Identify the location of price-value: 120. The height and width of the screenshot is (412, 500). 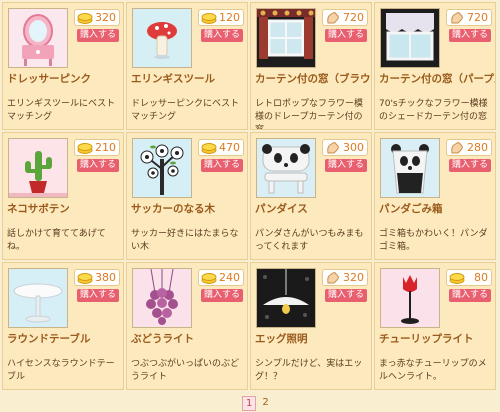
(229, 17).